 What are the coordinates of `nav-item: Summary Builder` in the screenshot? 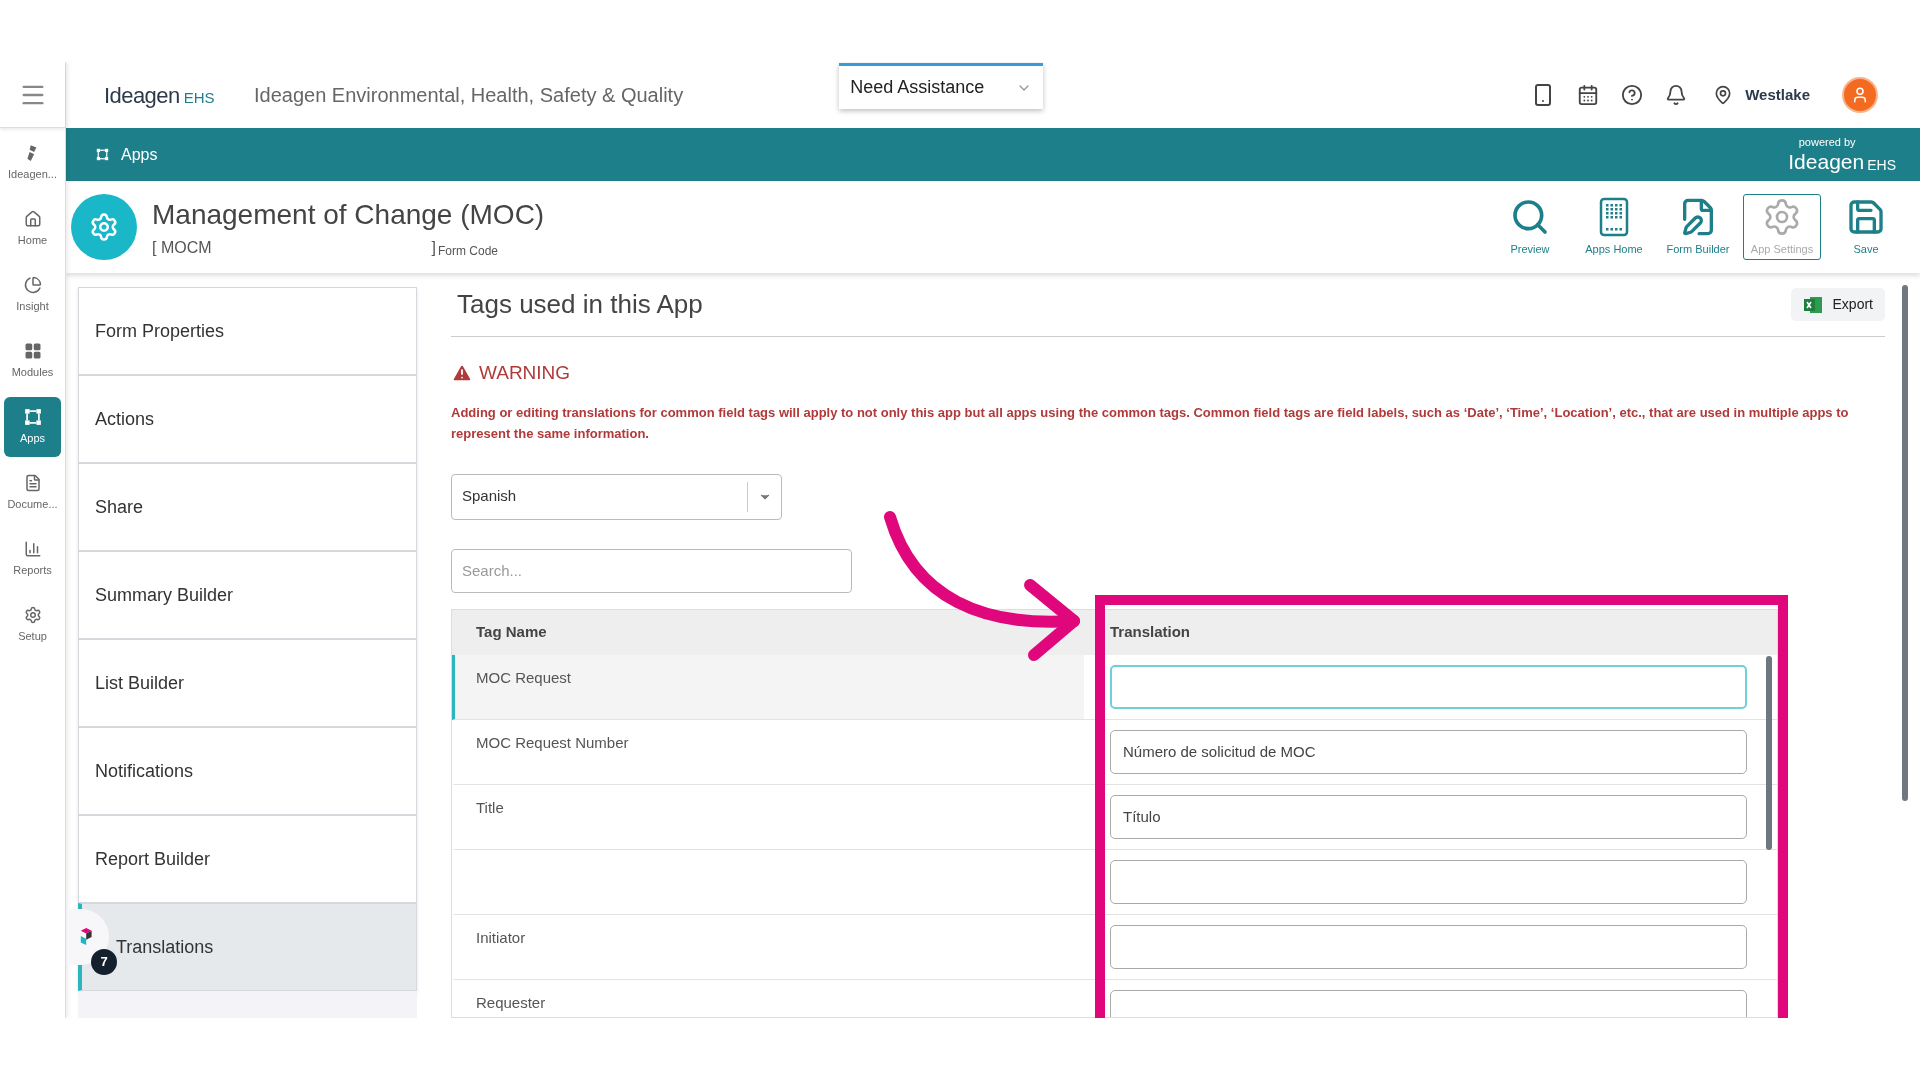 It's located at (247, 595).